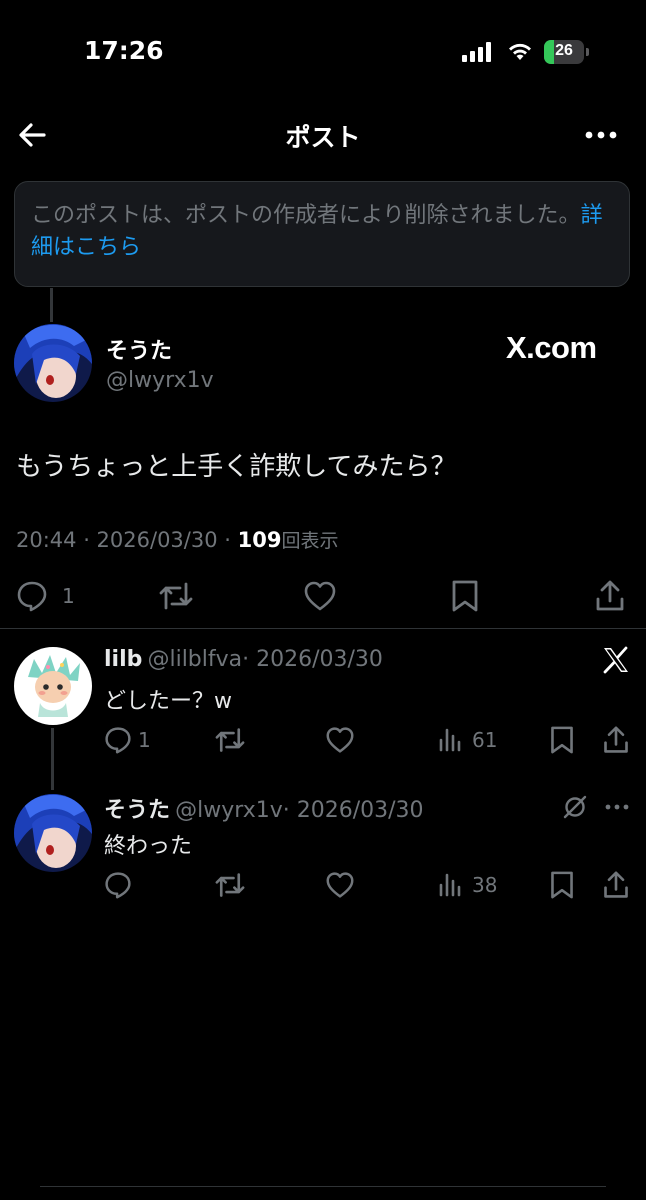 The image size is (646, 1200). What do you see at coordinates (160, 380) in the screenshot?
I see `author-handle: @lwyrx1v` at bounding box center [160, 380].